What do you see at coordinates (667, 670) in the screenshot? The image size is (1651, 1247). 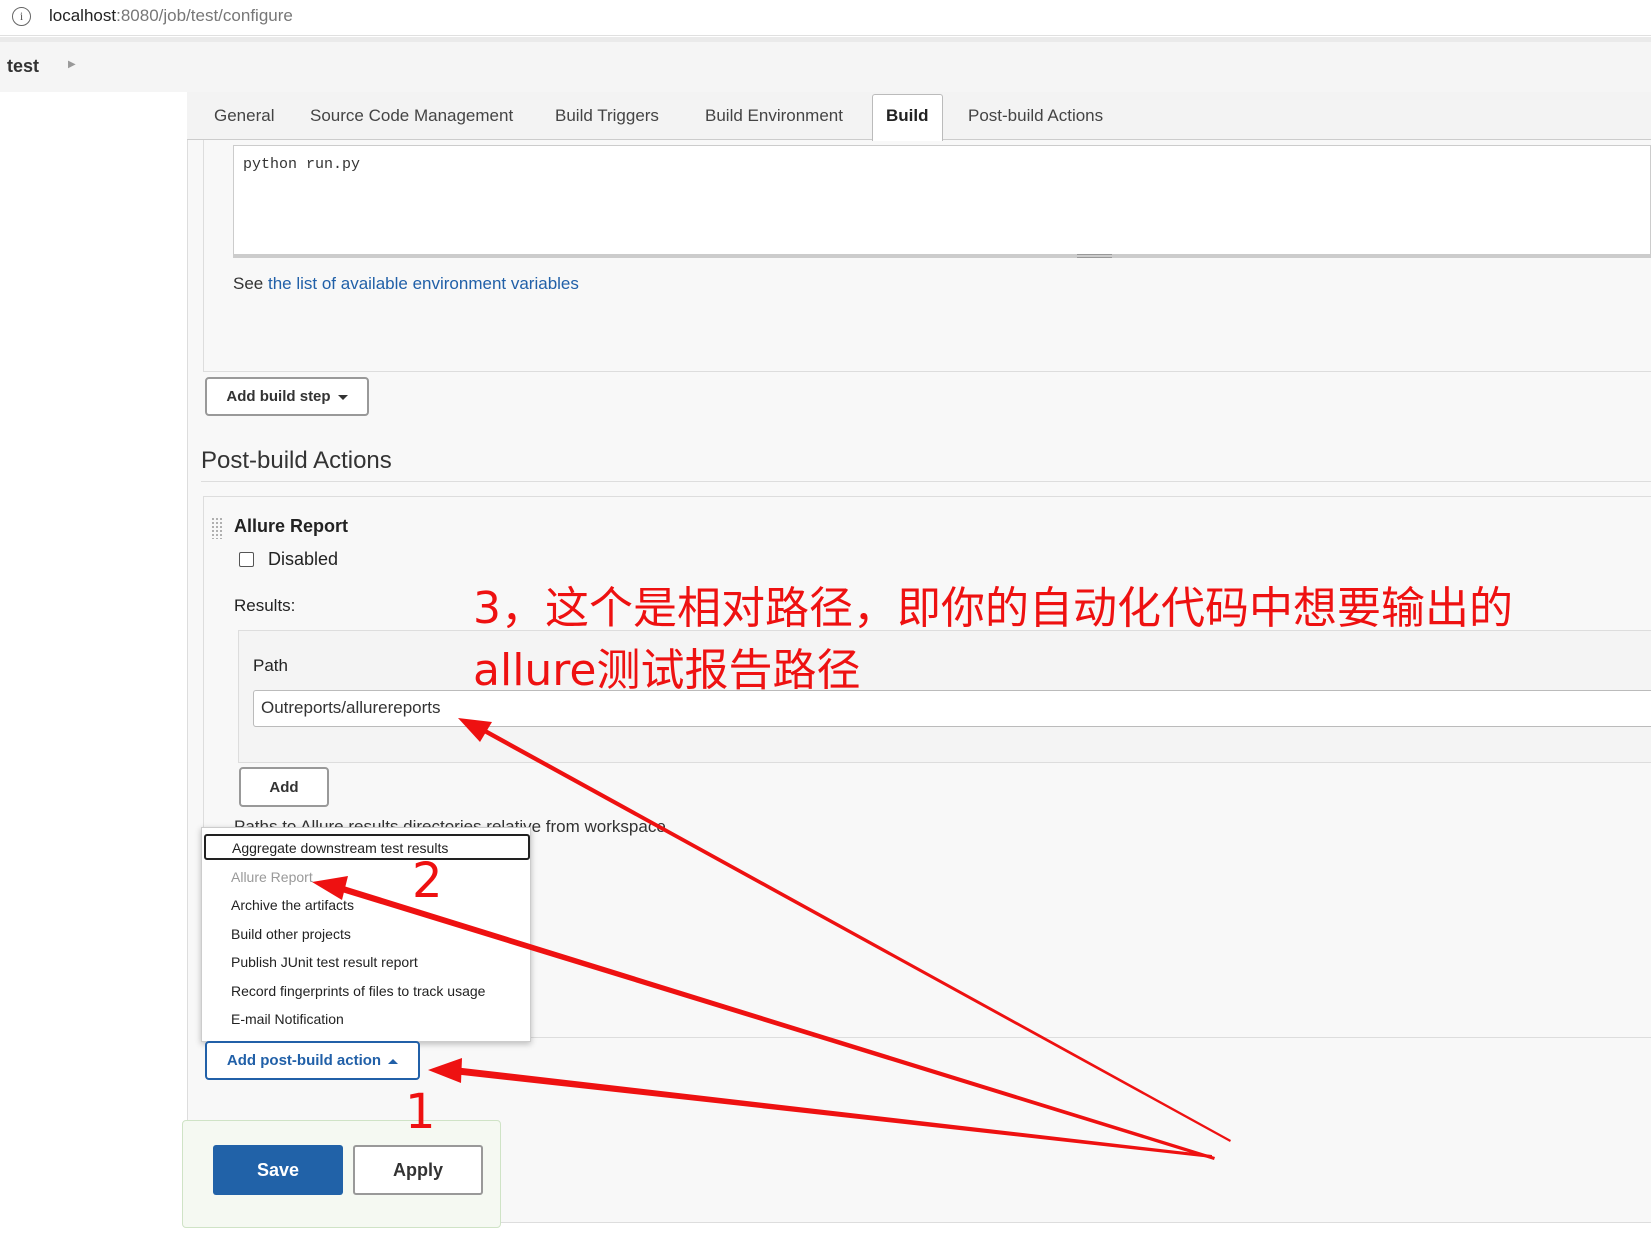 I see `annotation-step-3-line-2: allure测试报告路径` at bounding box center [667, 670].